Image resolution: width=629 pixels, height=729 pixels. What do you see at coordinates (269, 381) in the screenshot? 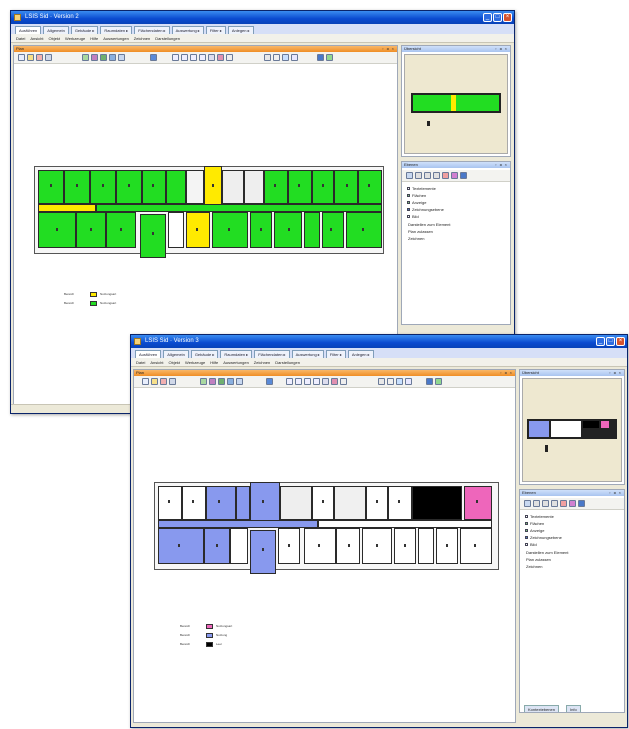
I see `layer-icon` at bounding box center [269, 381].